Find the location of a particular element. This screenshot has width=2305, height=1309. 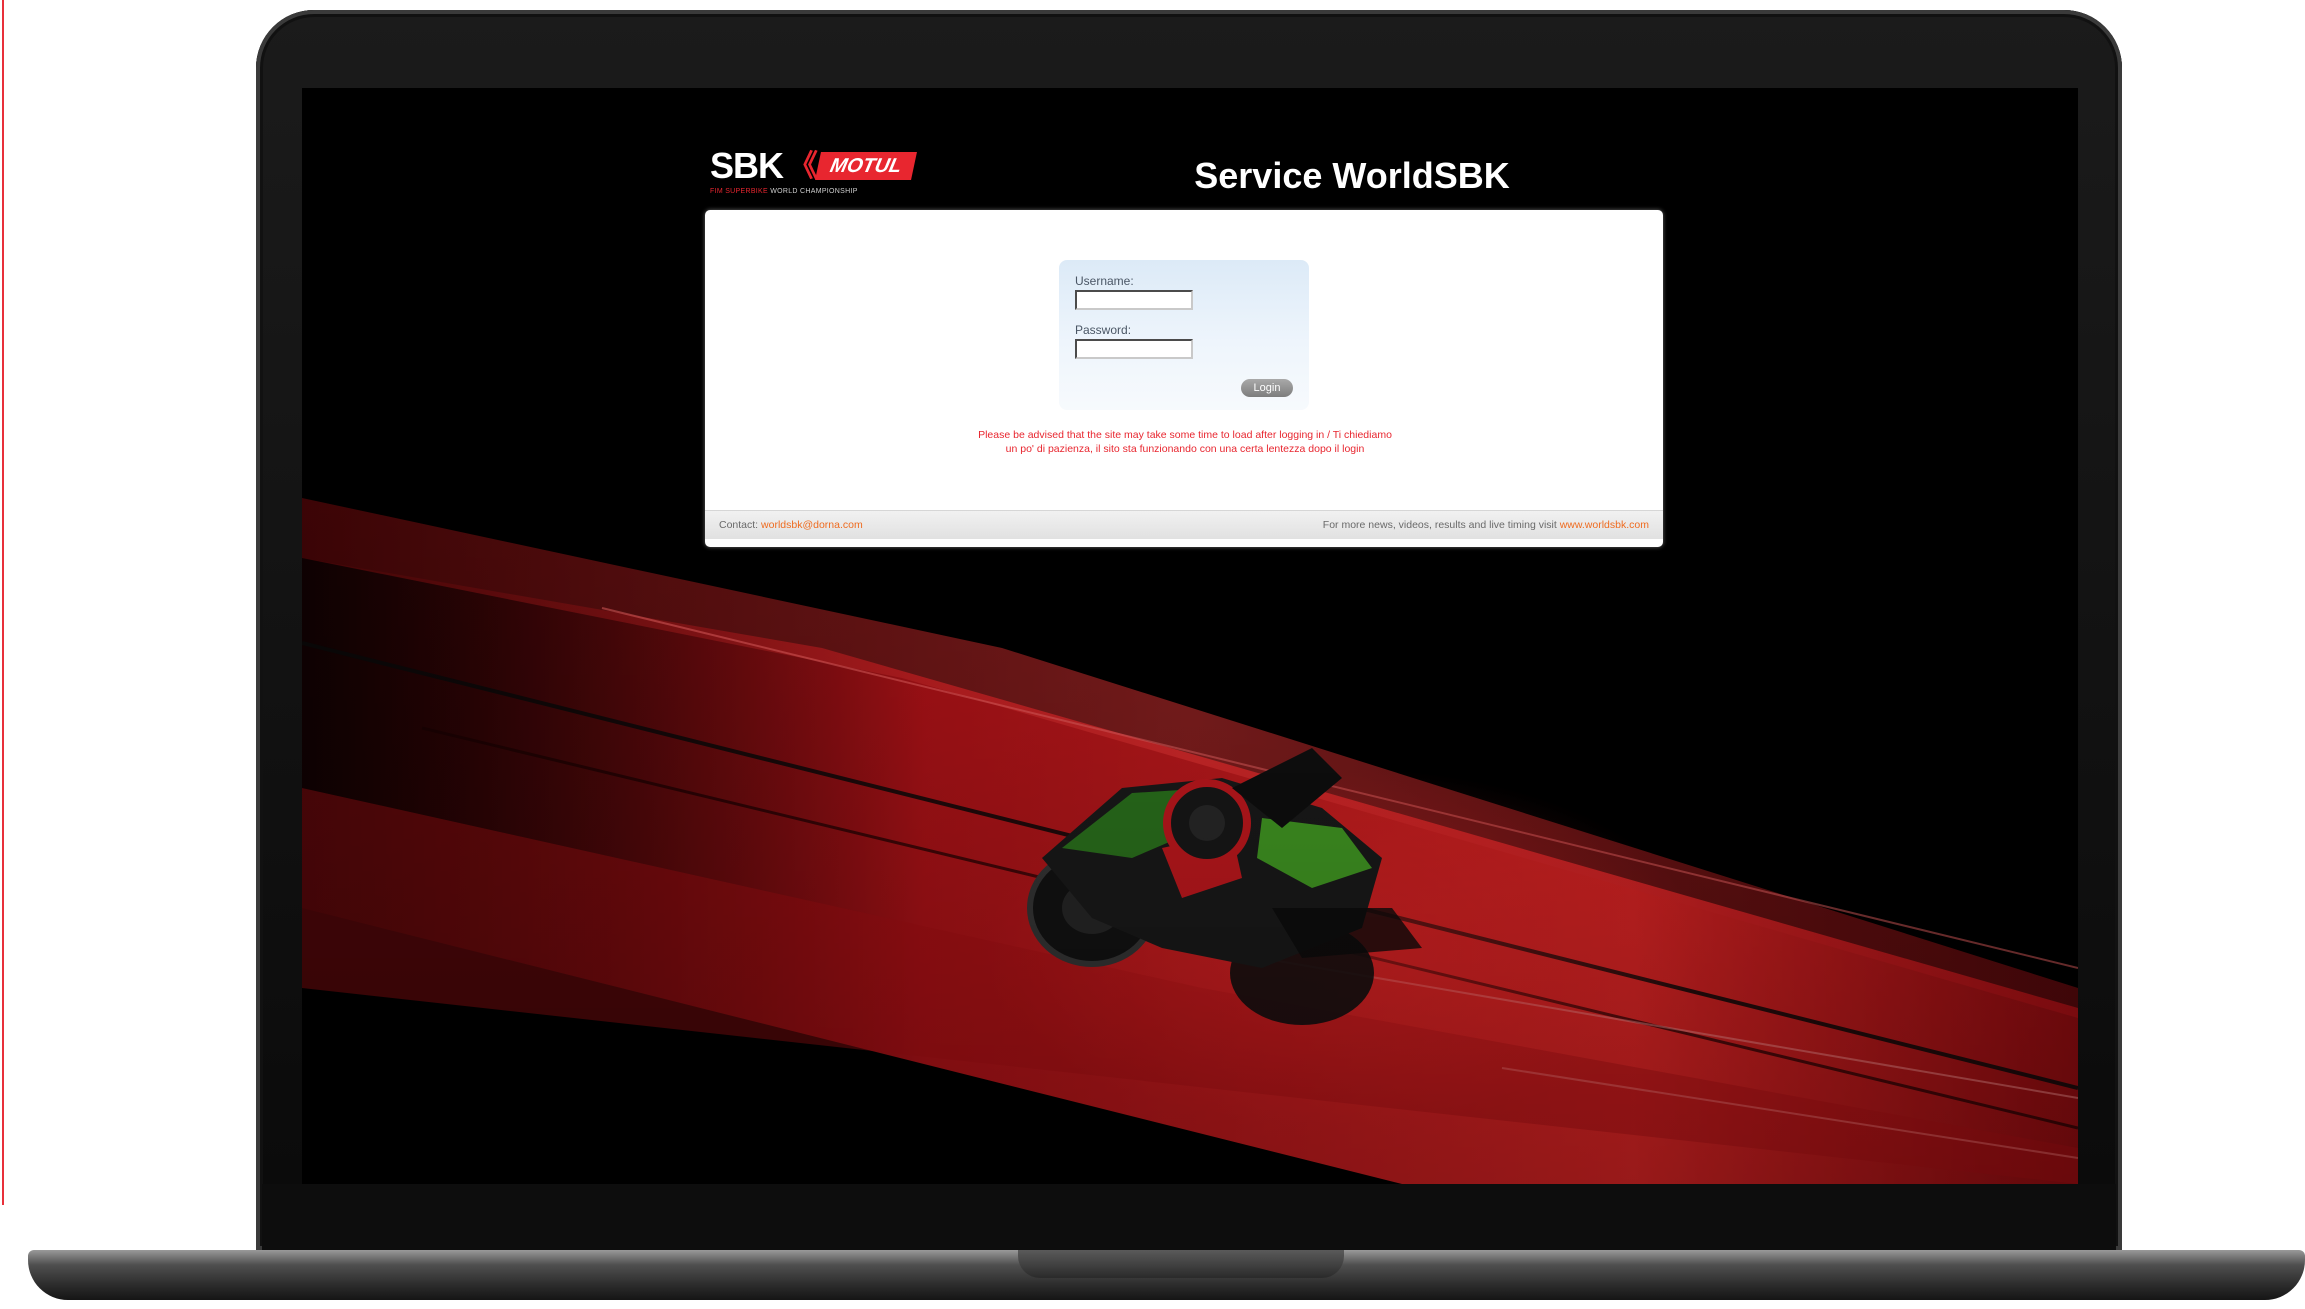

logo-sbk-text: SBK is located at coordinates (747, 165).